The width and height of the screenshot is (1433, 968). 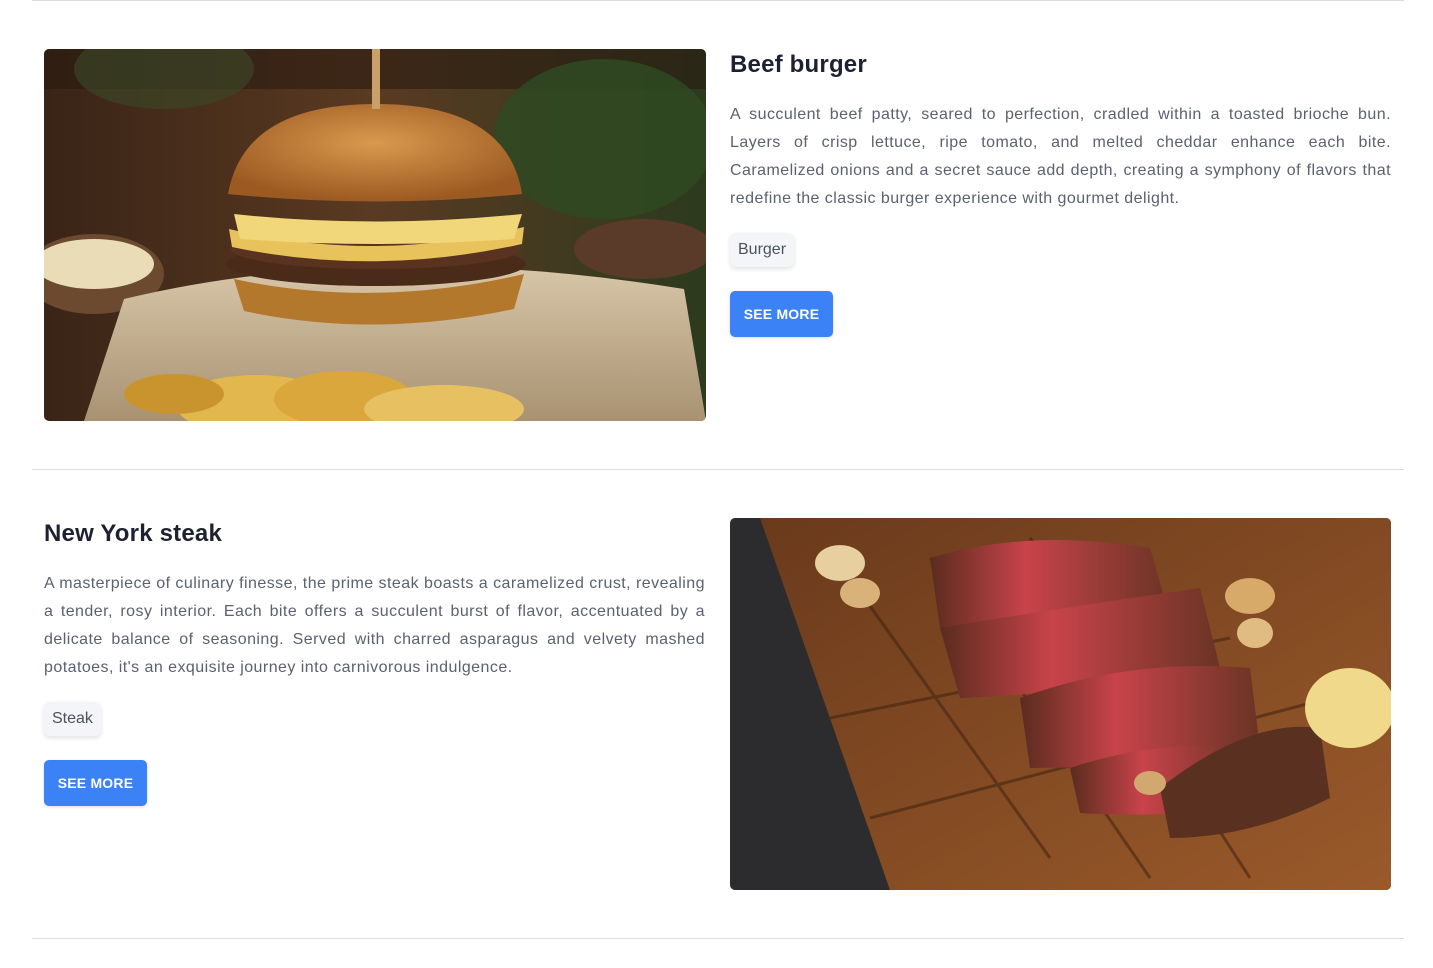 I want to click on section-divider-top, so click(x=718, y=0).